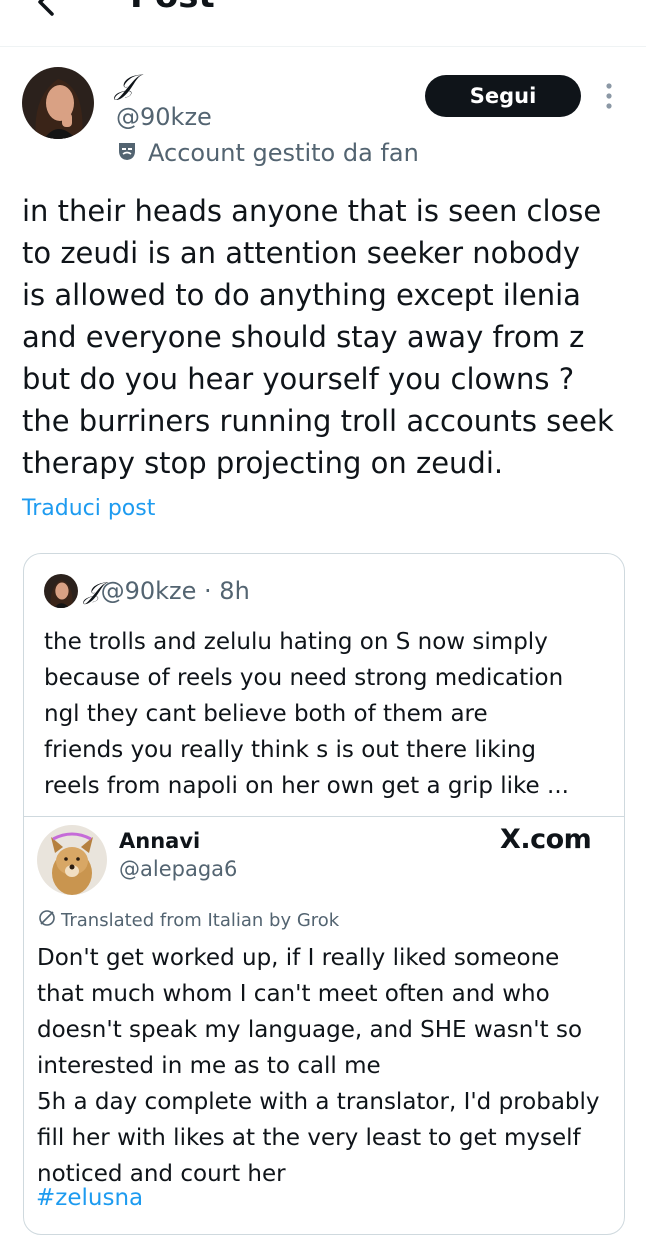 The image size is (646, 1235). Describe the element at coordinates (47, 920) in the screenshot. I see `grok-icon` at that location.